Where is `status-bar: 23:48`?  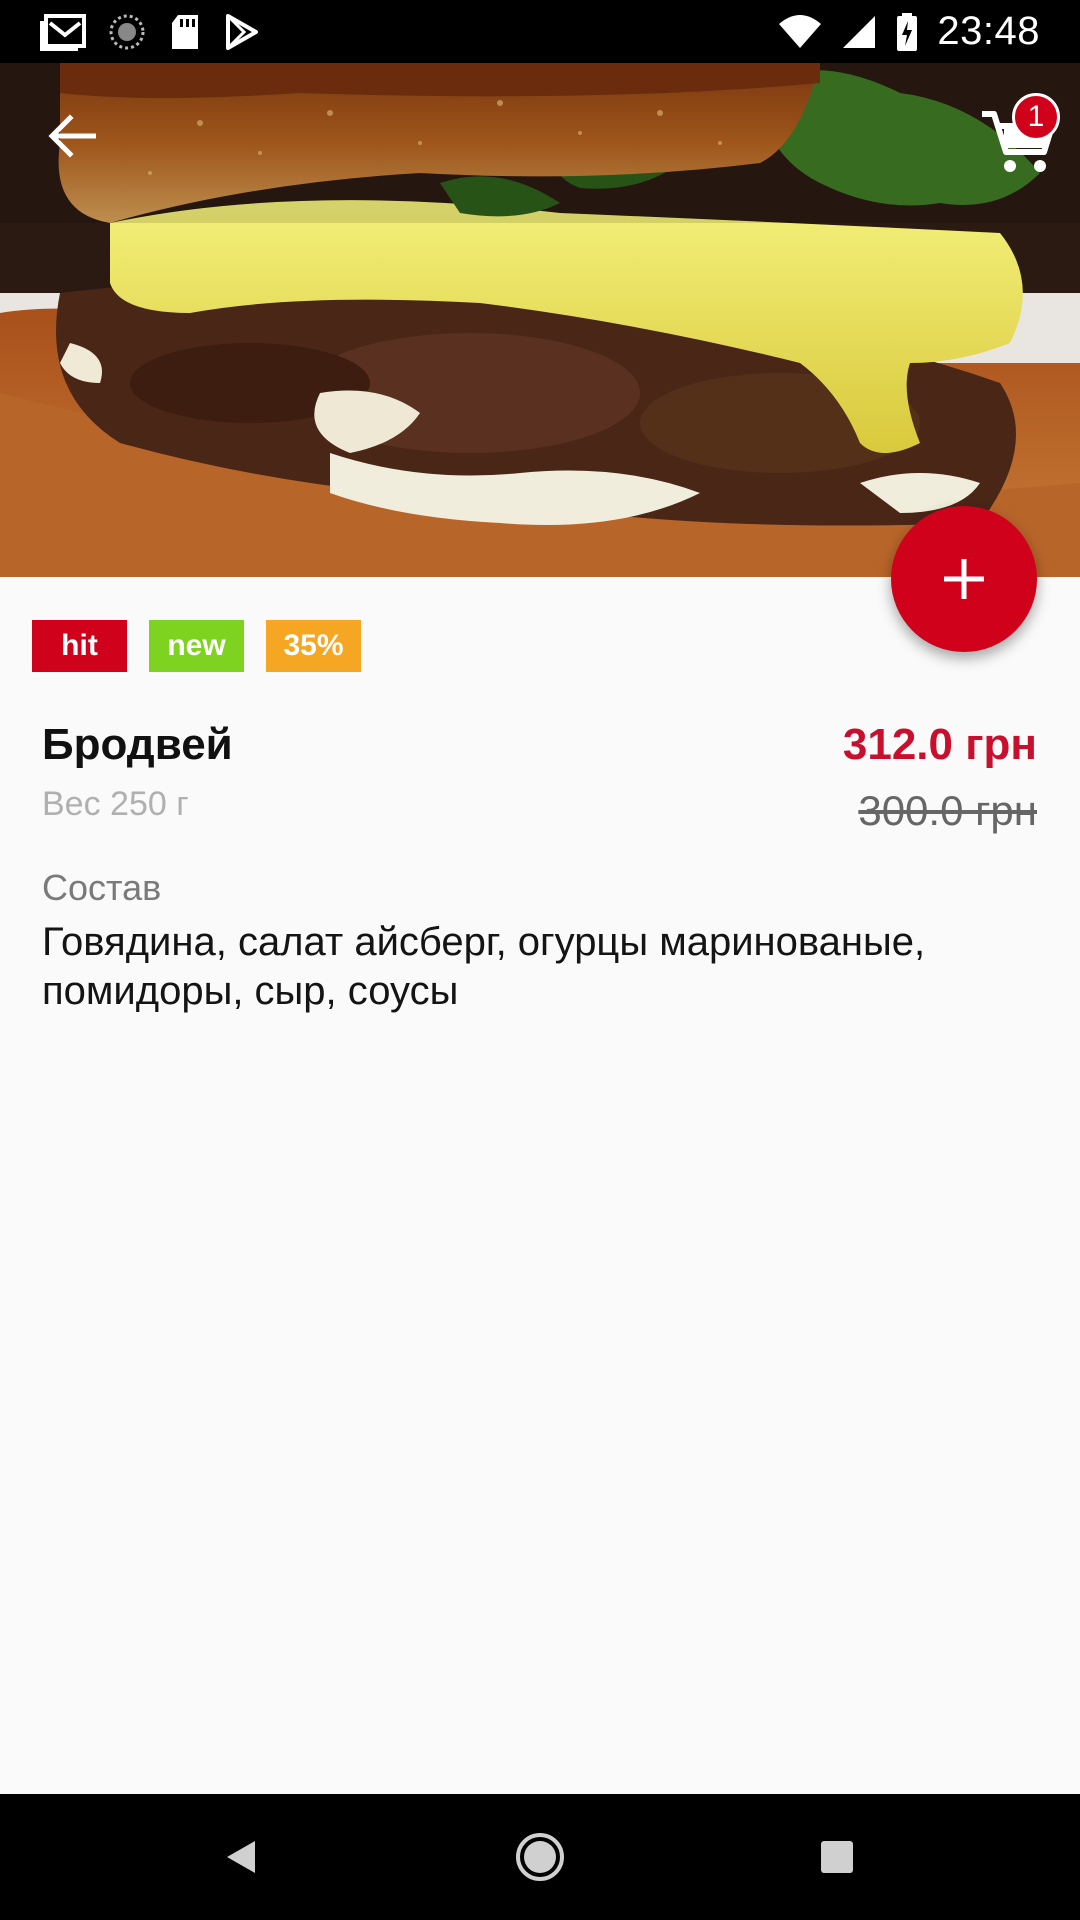 status-bar: 23:48 is located at coordinates (540, 31).